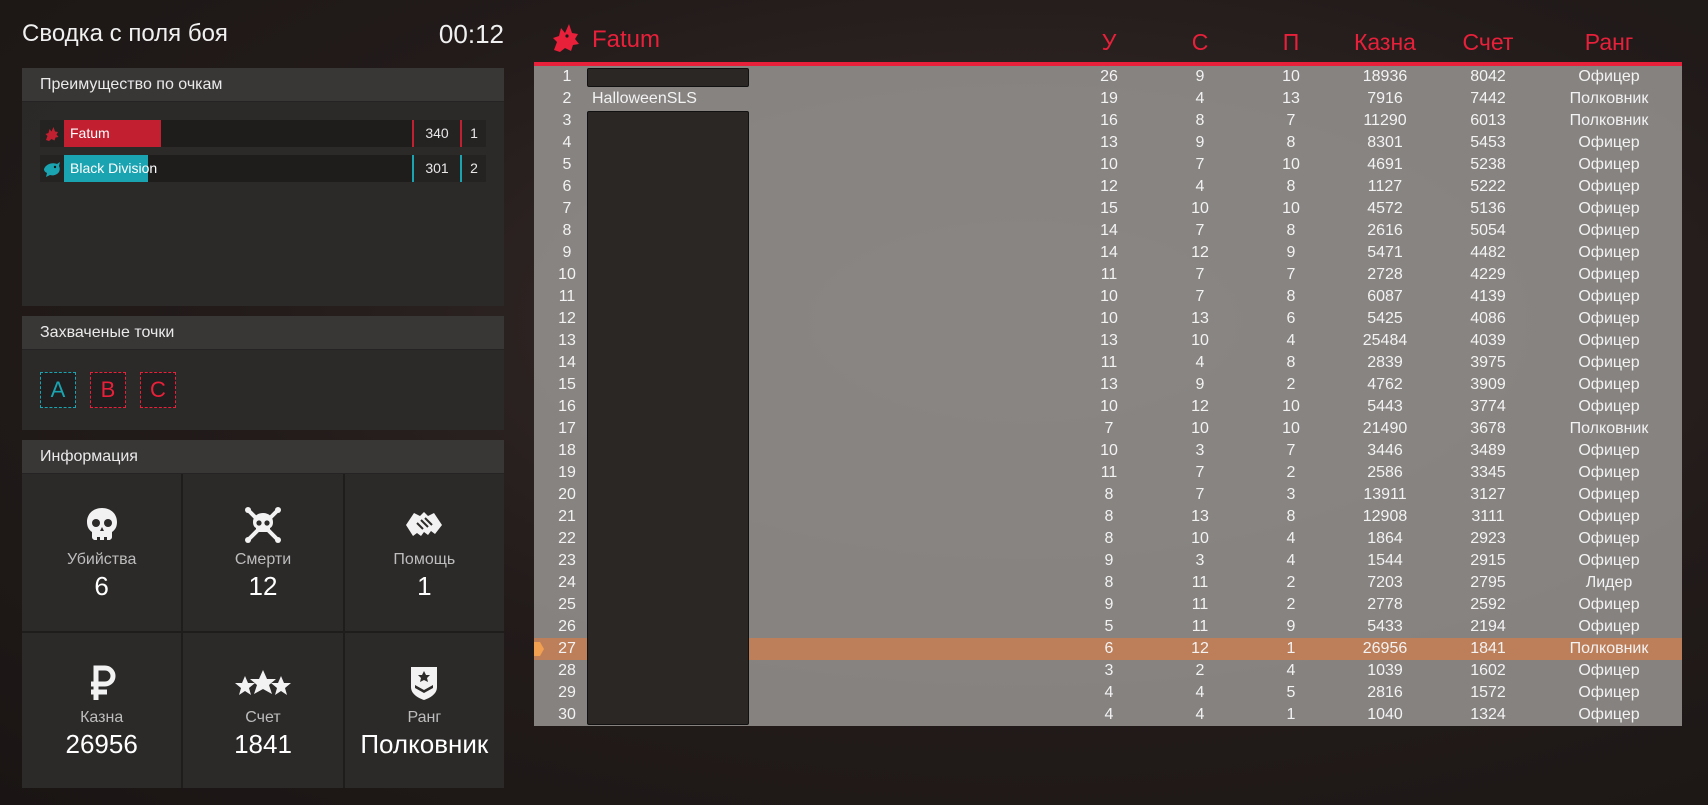  What do you see at coordinates (1385, 516) in the screenshot?
I see `player-treasury: 12908` at bounding box center [1385, 516].